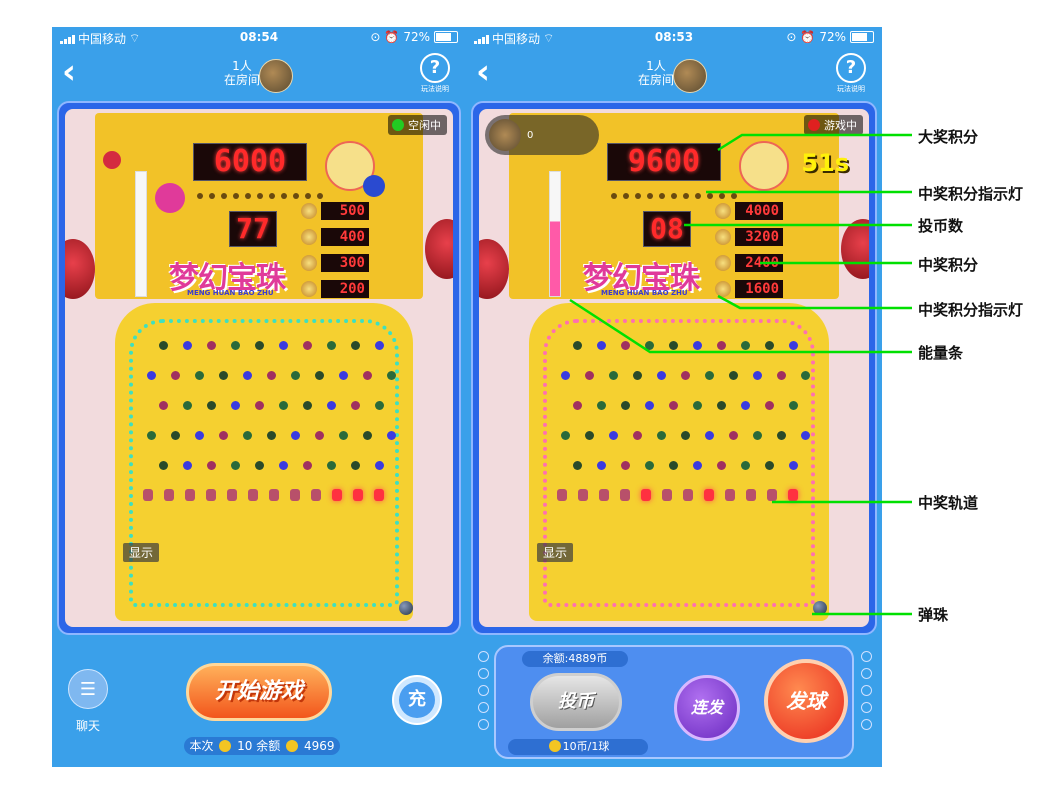 This screenshot has height=792, width=1060. I want to click on status-bar: 中国移动 ⌔ 08:54 ⊙ ⏰ 72%, so click(259, 38).